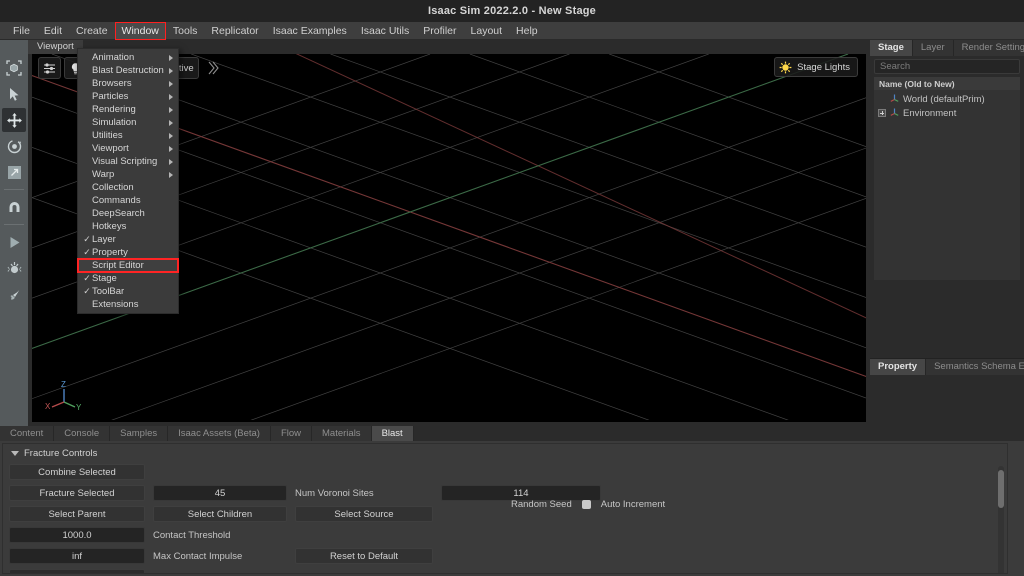 This screenshot has height=576, width=1024. I want to click on stage-light-icon, so click(785, 67).